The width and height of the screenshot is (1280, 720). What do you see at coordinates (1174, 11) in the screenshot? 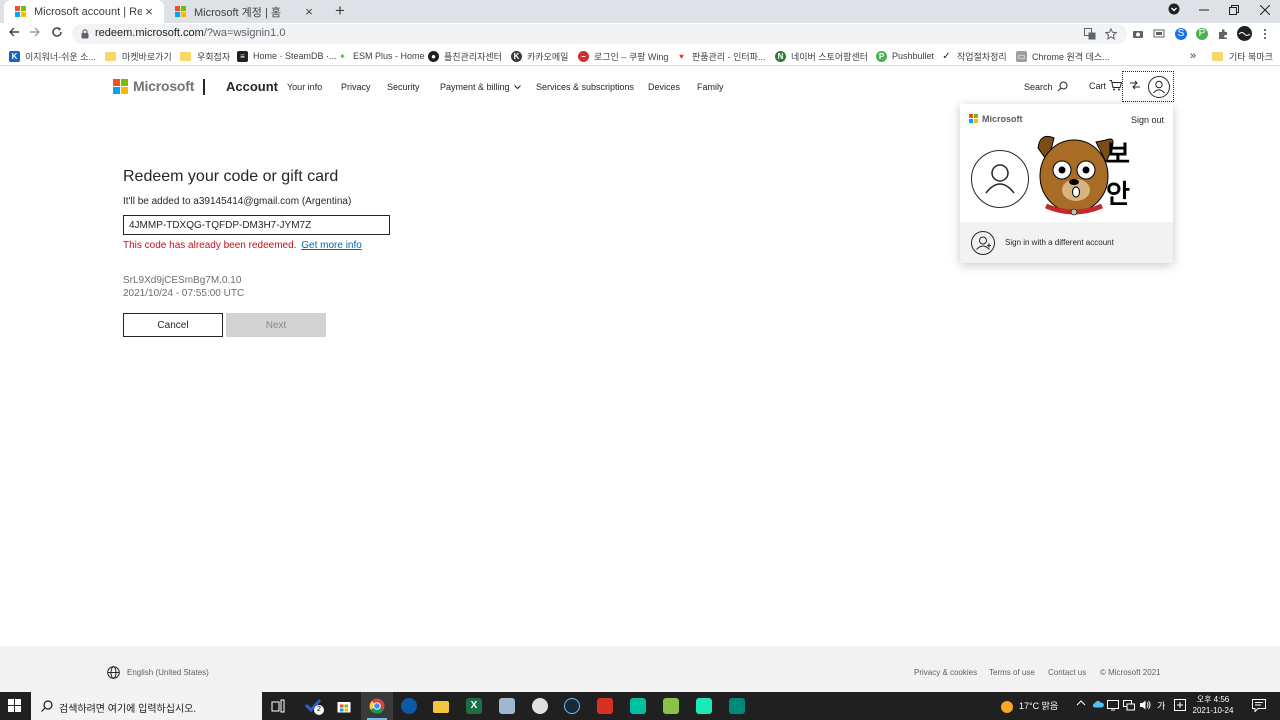
I see `tab-search-icon` at bounding box center [1174, 11].